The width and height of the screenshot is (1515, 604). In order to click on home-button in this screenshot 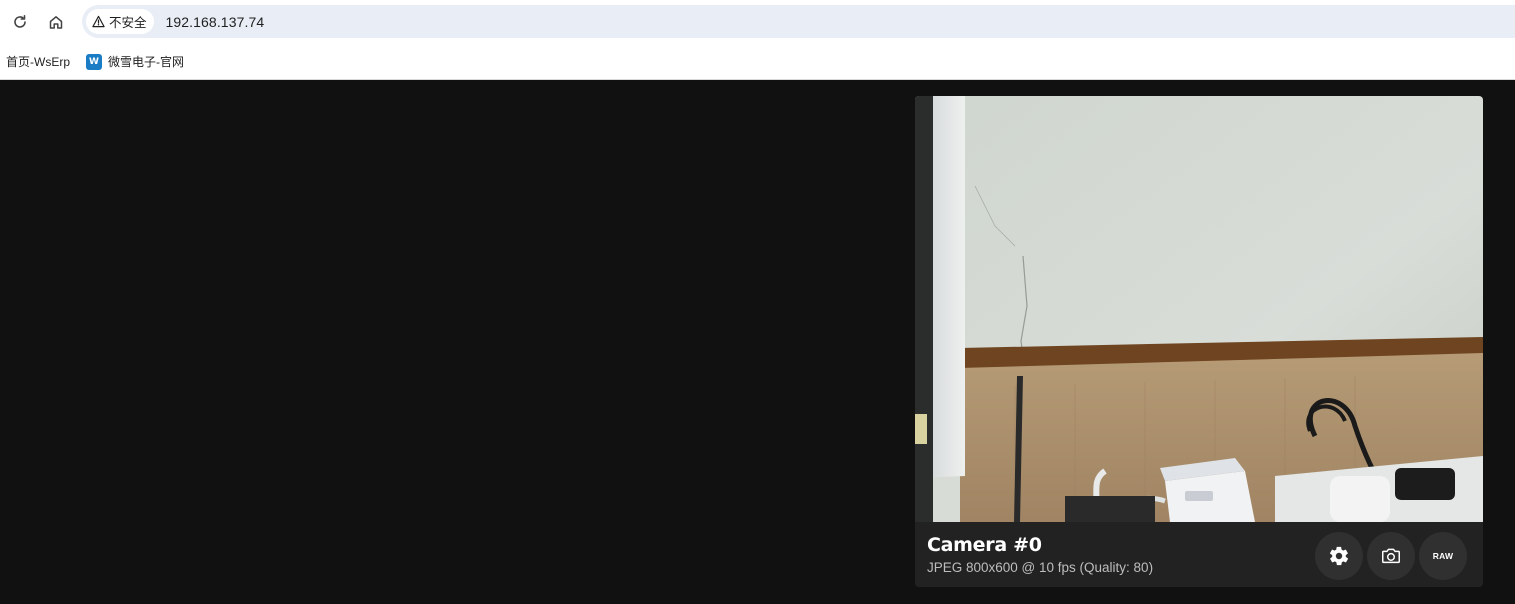, I will do `click(56, 22)`.